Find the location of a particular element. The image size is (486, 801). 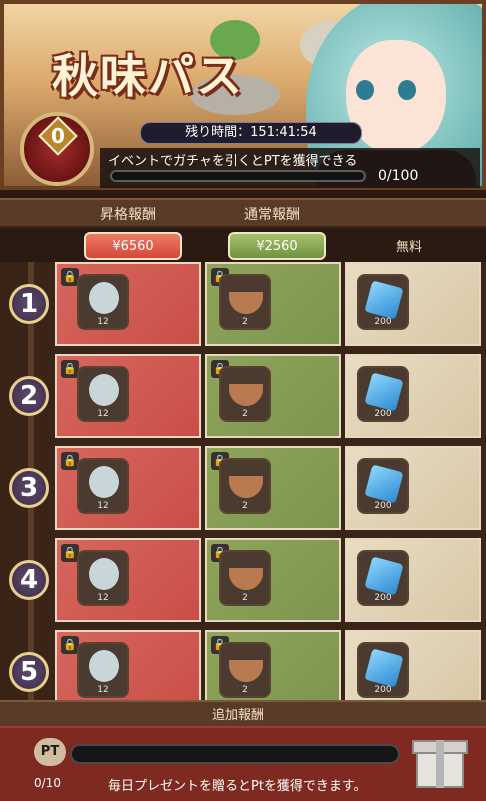

event-title: 秋味パス is located at coordinates (148, 76).